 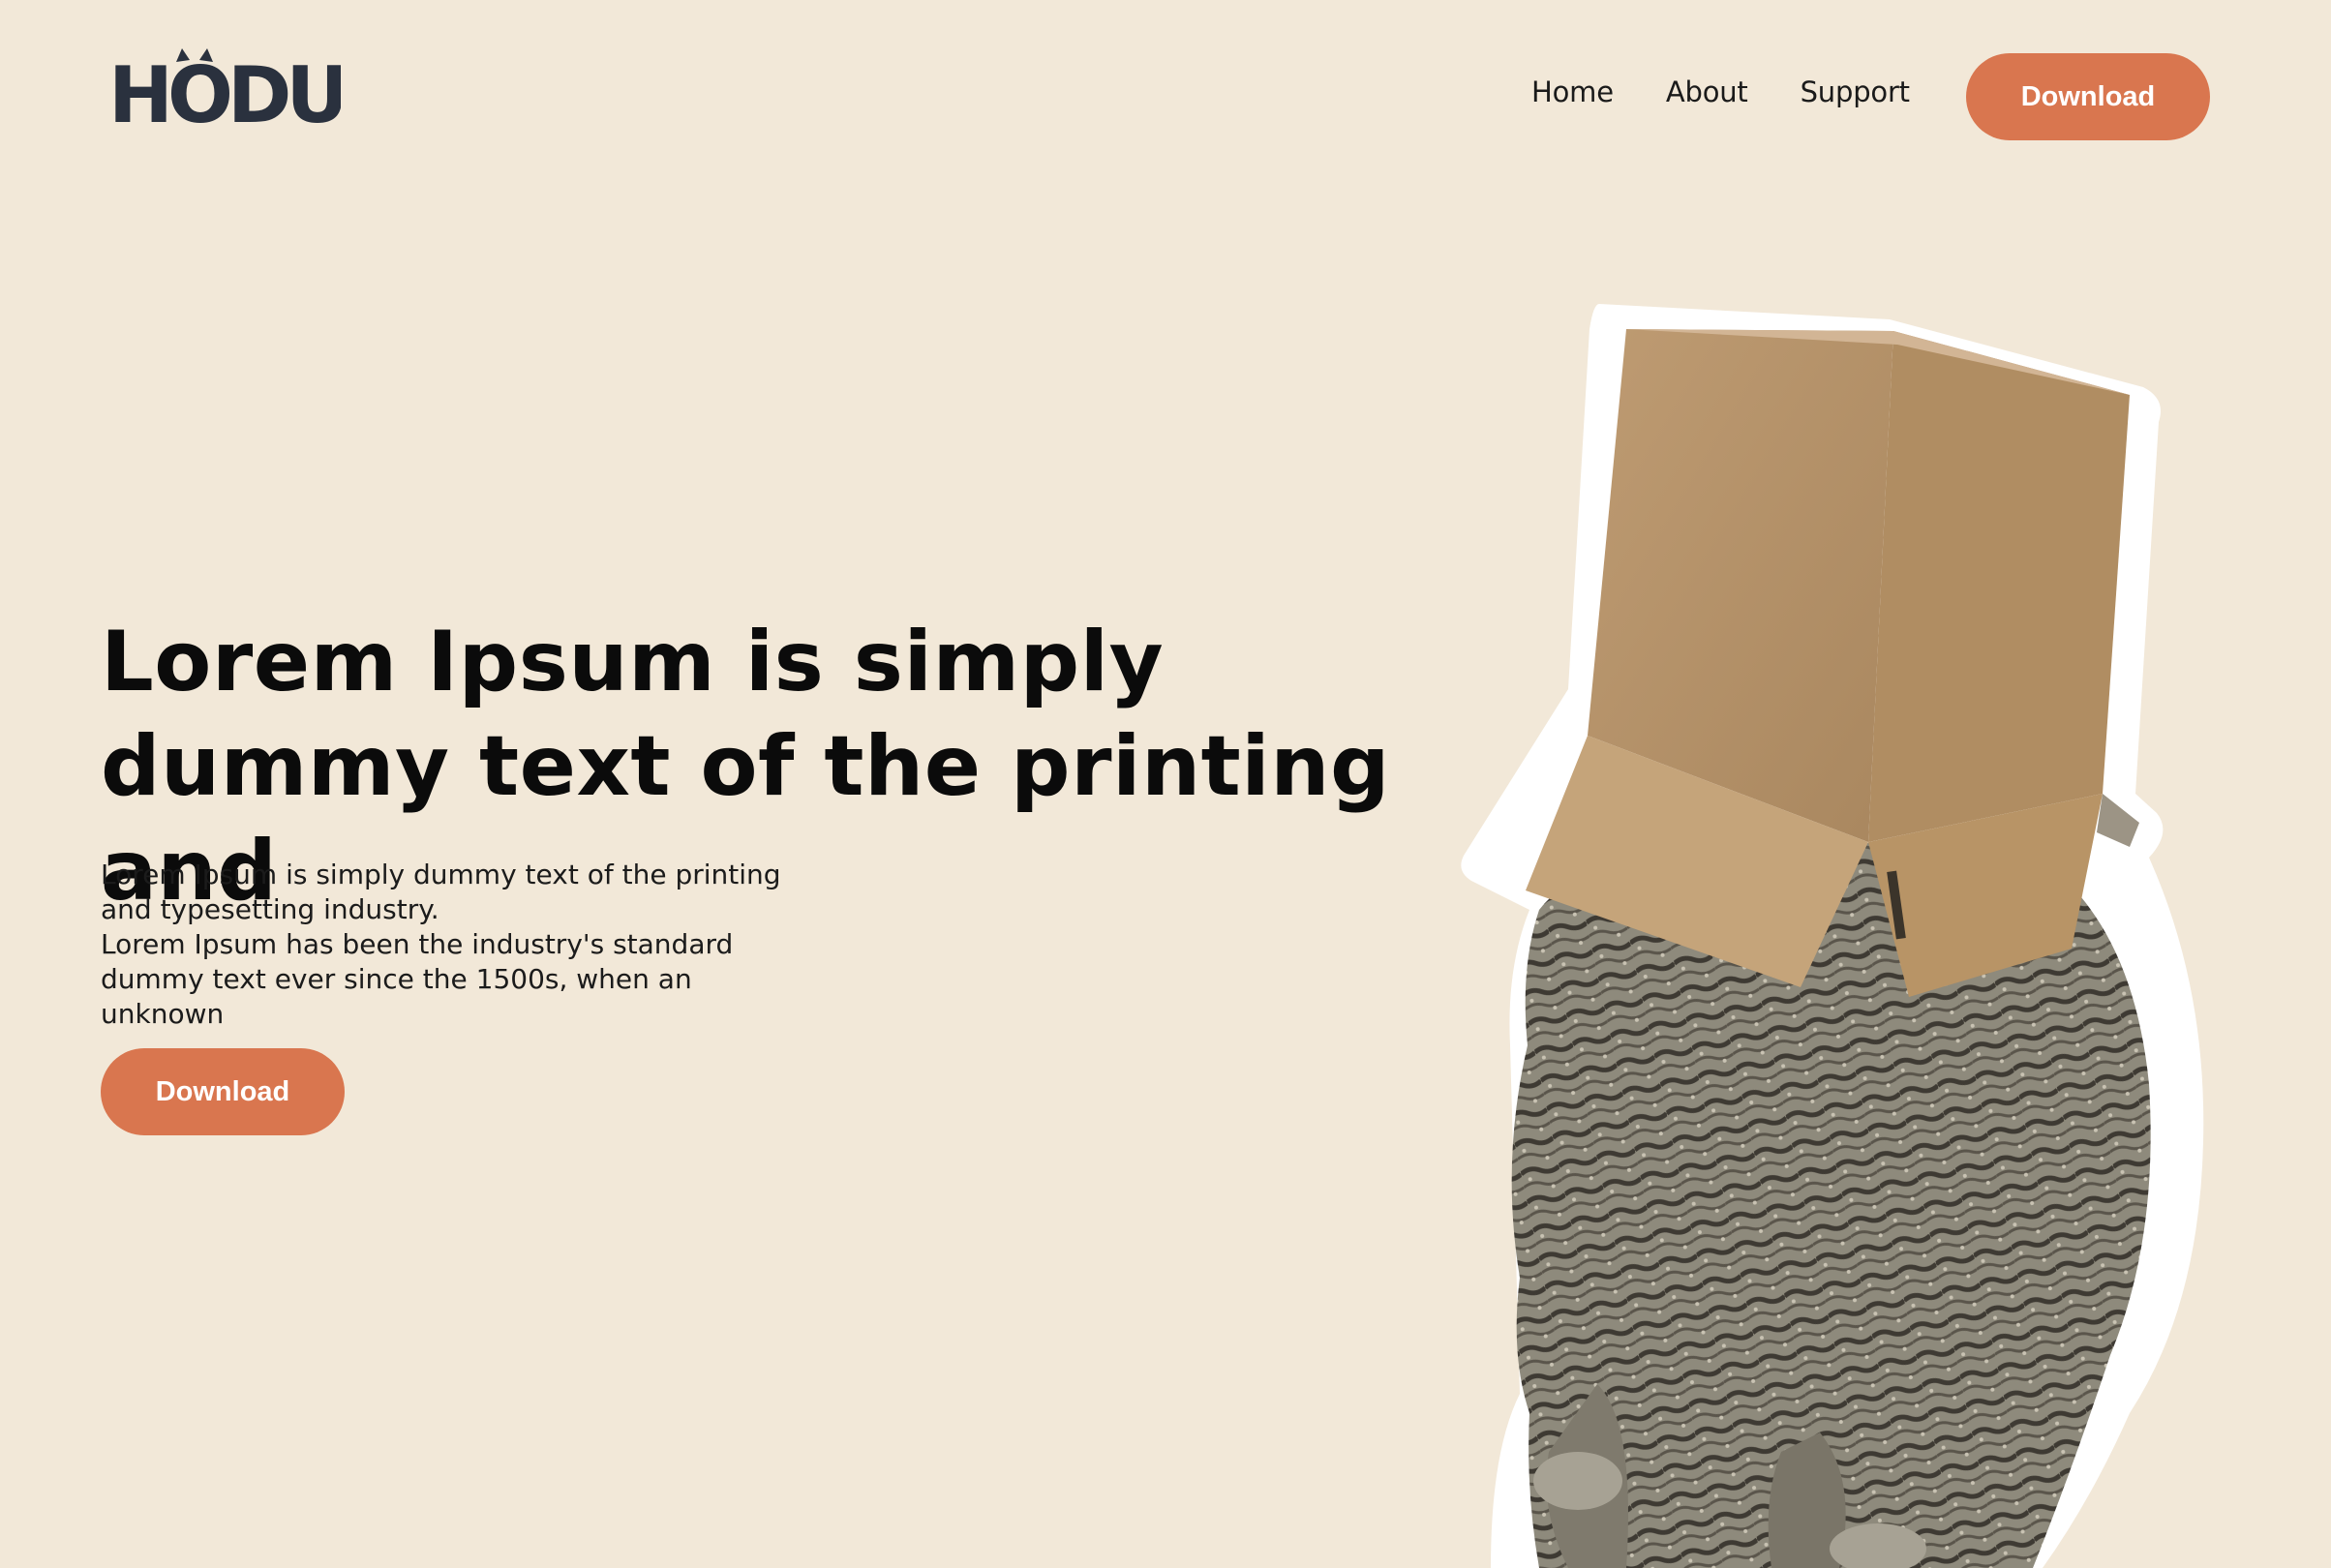 I want to click on main-nav: Home About Support, so click(x=1721, y=91).